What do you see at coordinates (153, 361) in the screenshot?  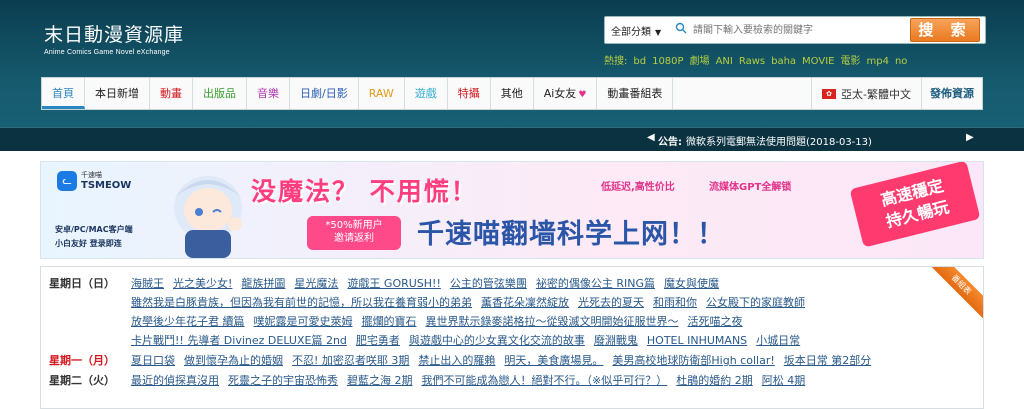 I see `anime-title-link: 夏日口袋` at bounding box center [153, 361].